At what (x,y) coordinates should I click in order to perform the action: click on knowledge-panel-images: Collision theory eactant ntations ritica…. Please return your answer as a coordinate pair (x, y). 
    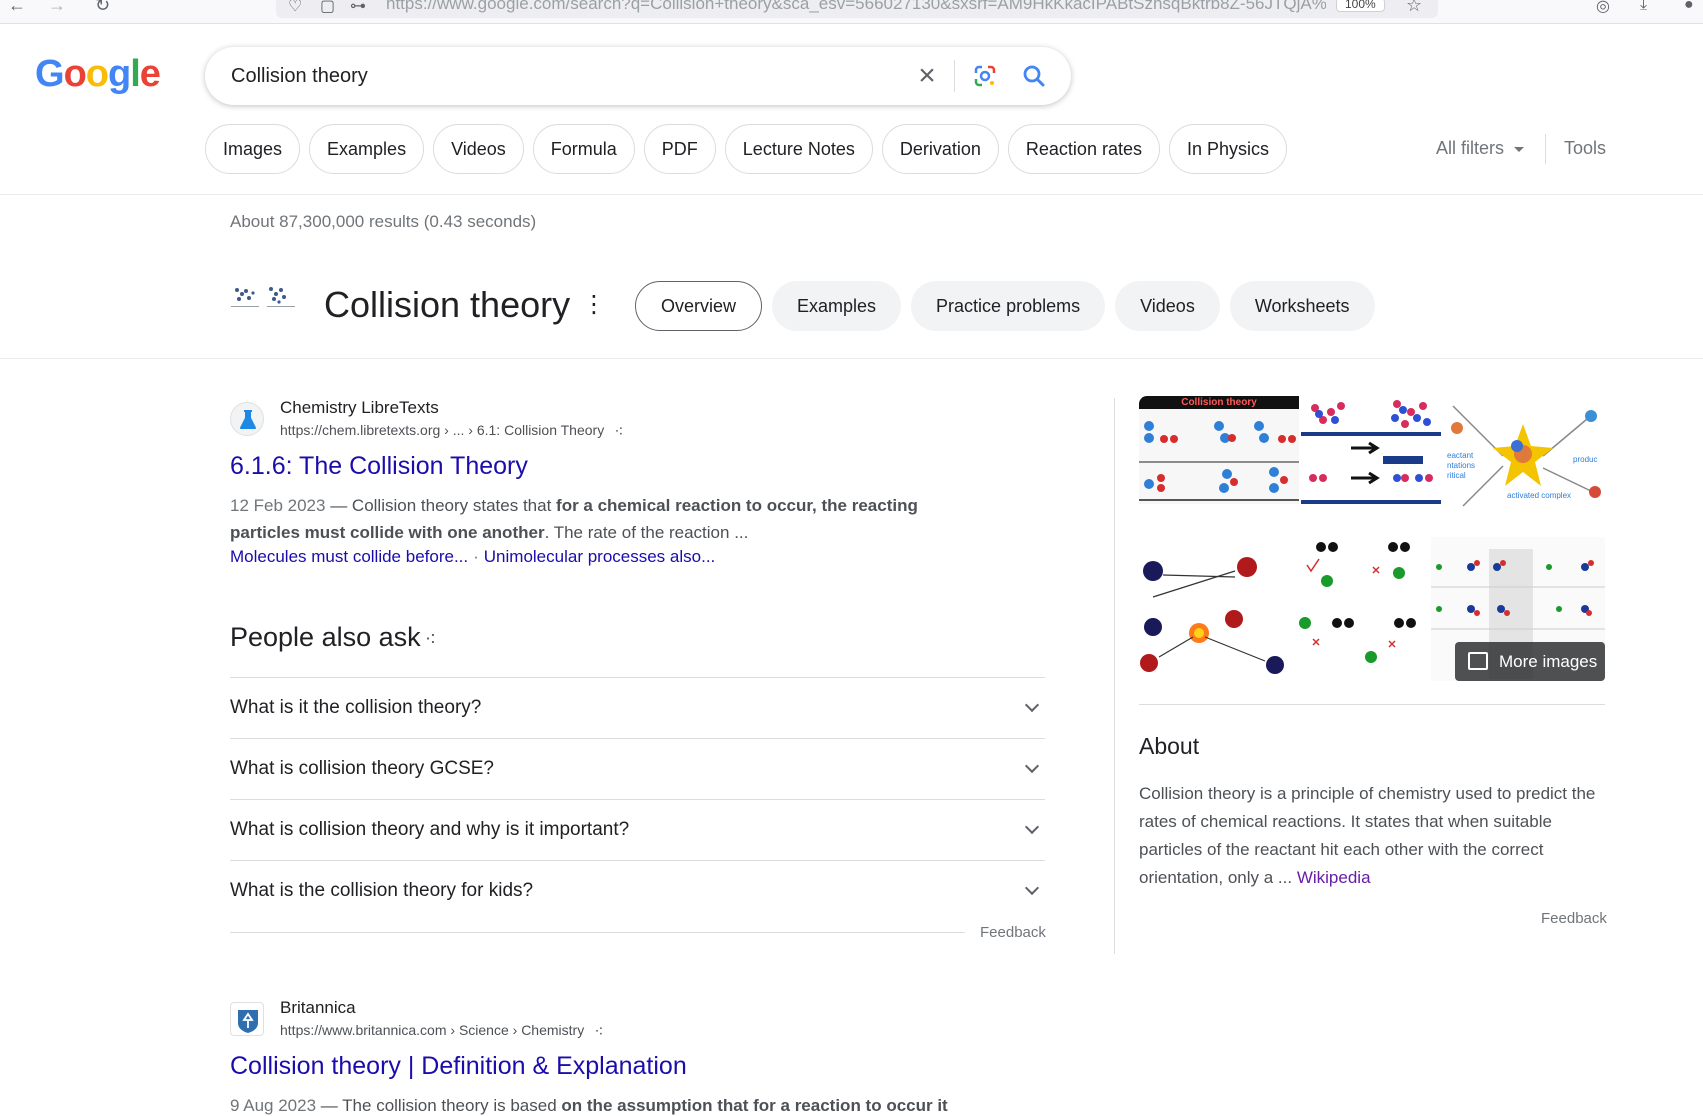
    Looking at the image, I should click on (1372, 538).